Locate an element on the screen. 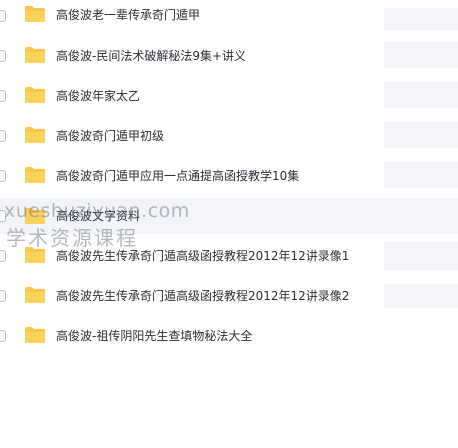 This screenshot has width=458, height=448. list-item: 高俊波先生传承奇门遁高级函授教程2012年12讲录像2 is located at coordinates (229, 296).